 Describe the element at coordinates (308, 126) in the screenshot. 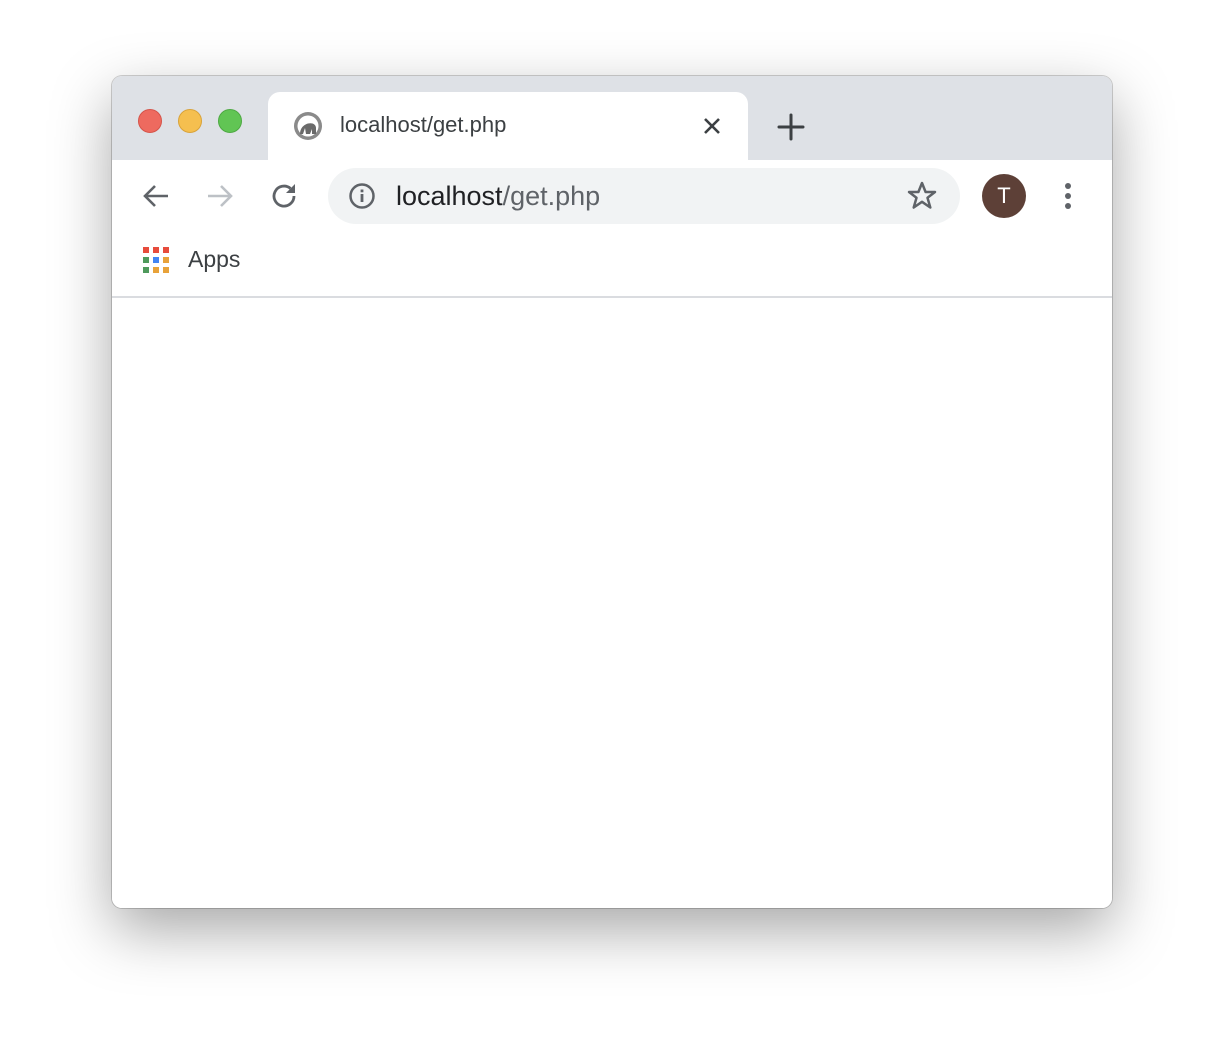

I see `globe-icon` at that location.